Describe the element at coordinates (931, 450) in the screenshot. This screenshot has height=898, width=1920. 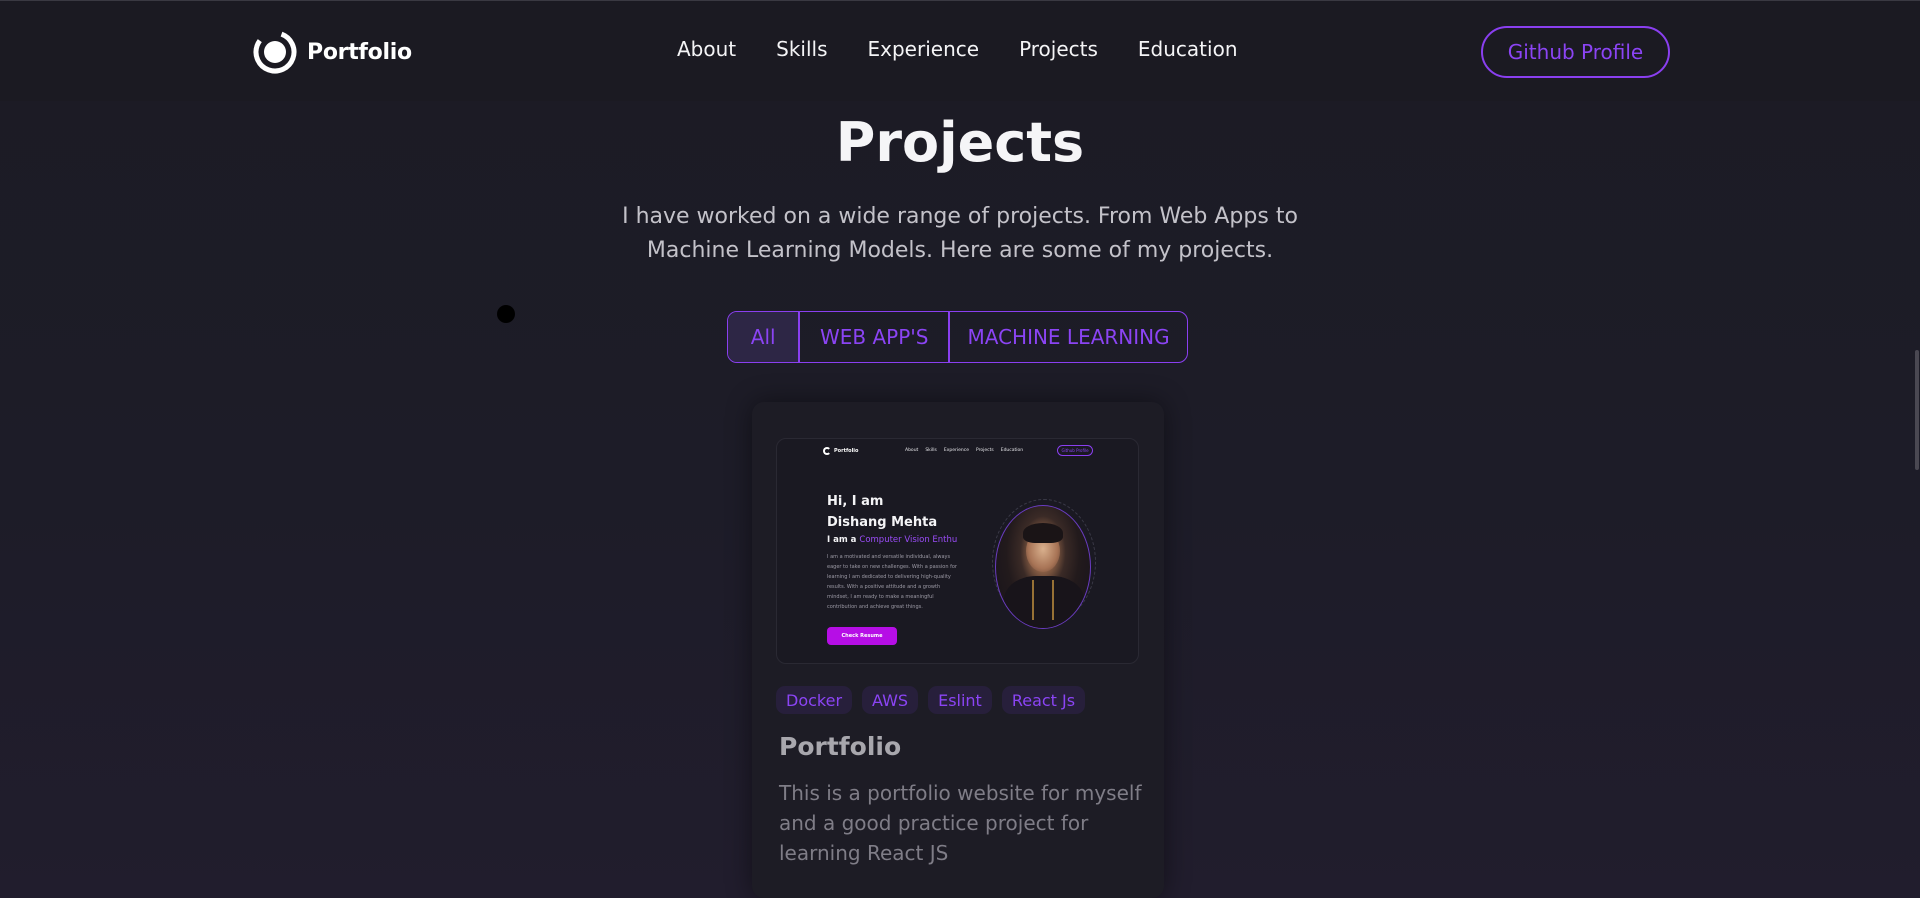
I see `preview-nav-link: Skills` at that location.